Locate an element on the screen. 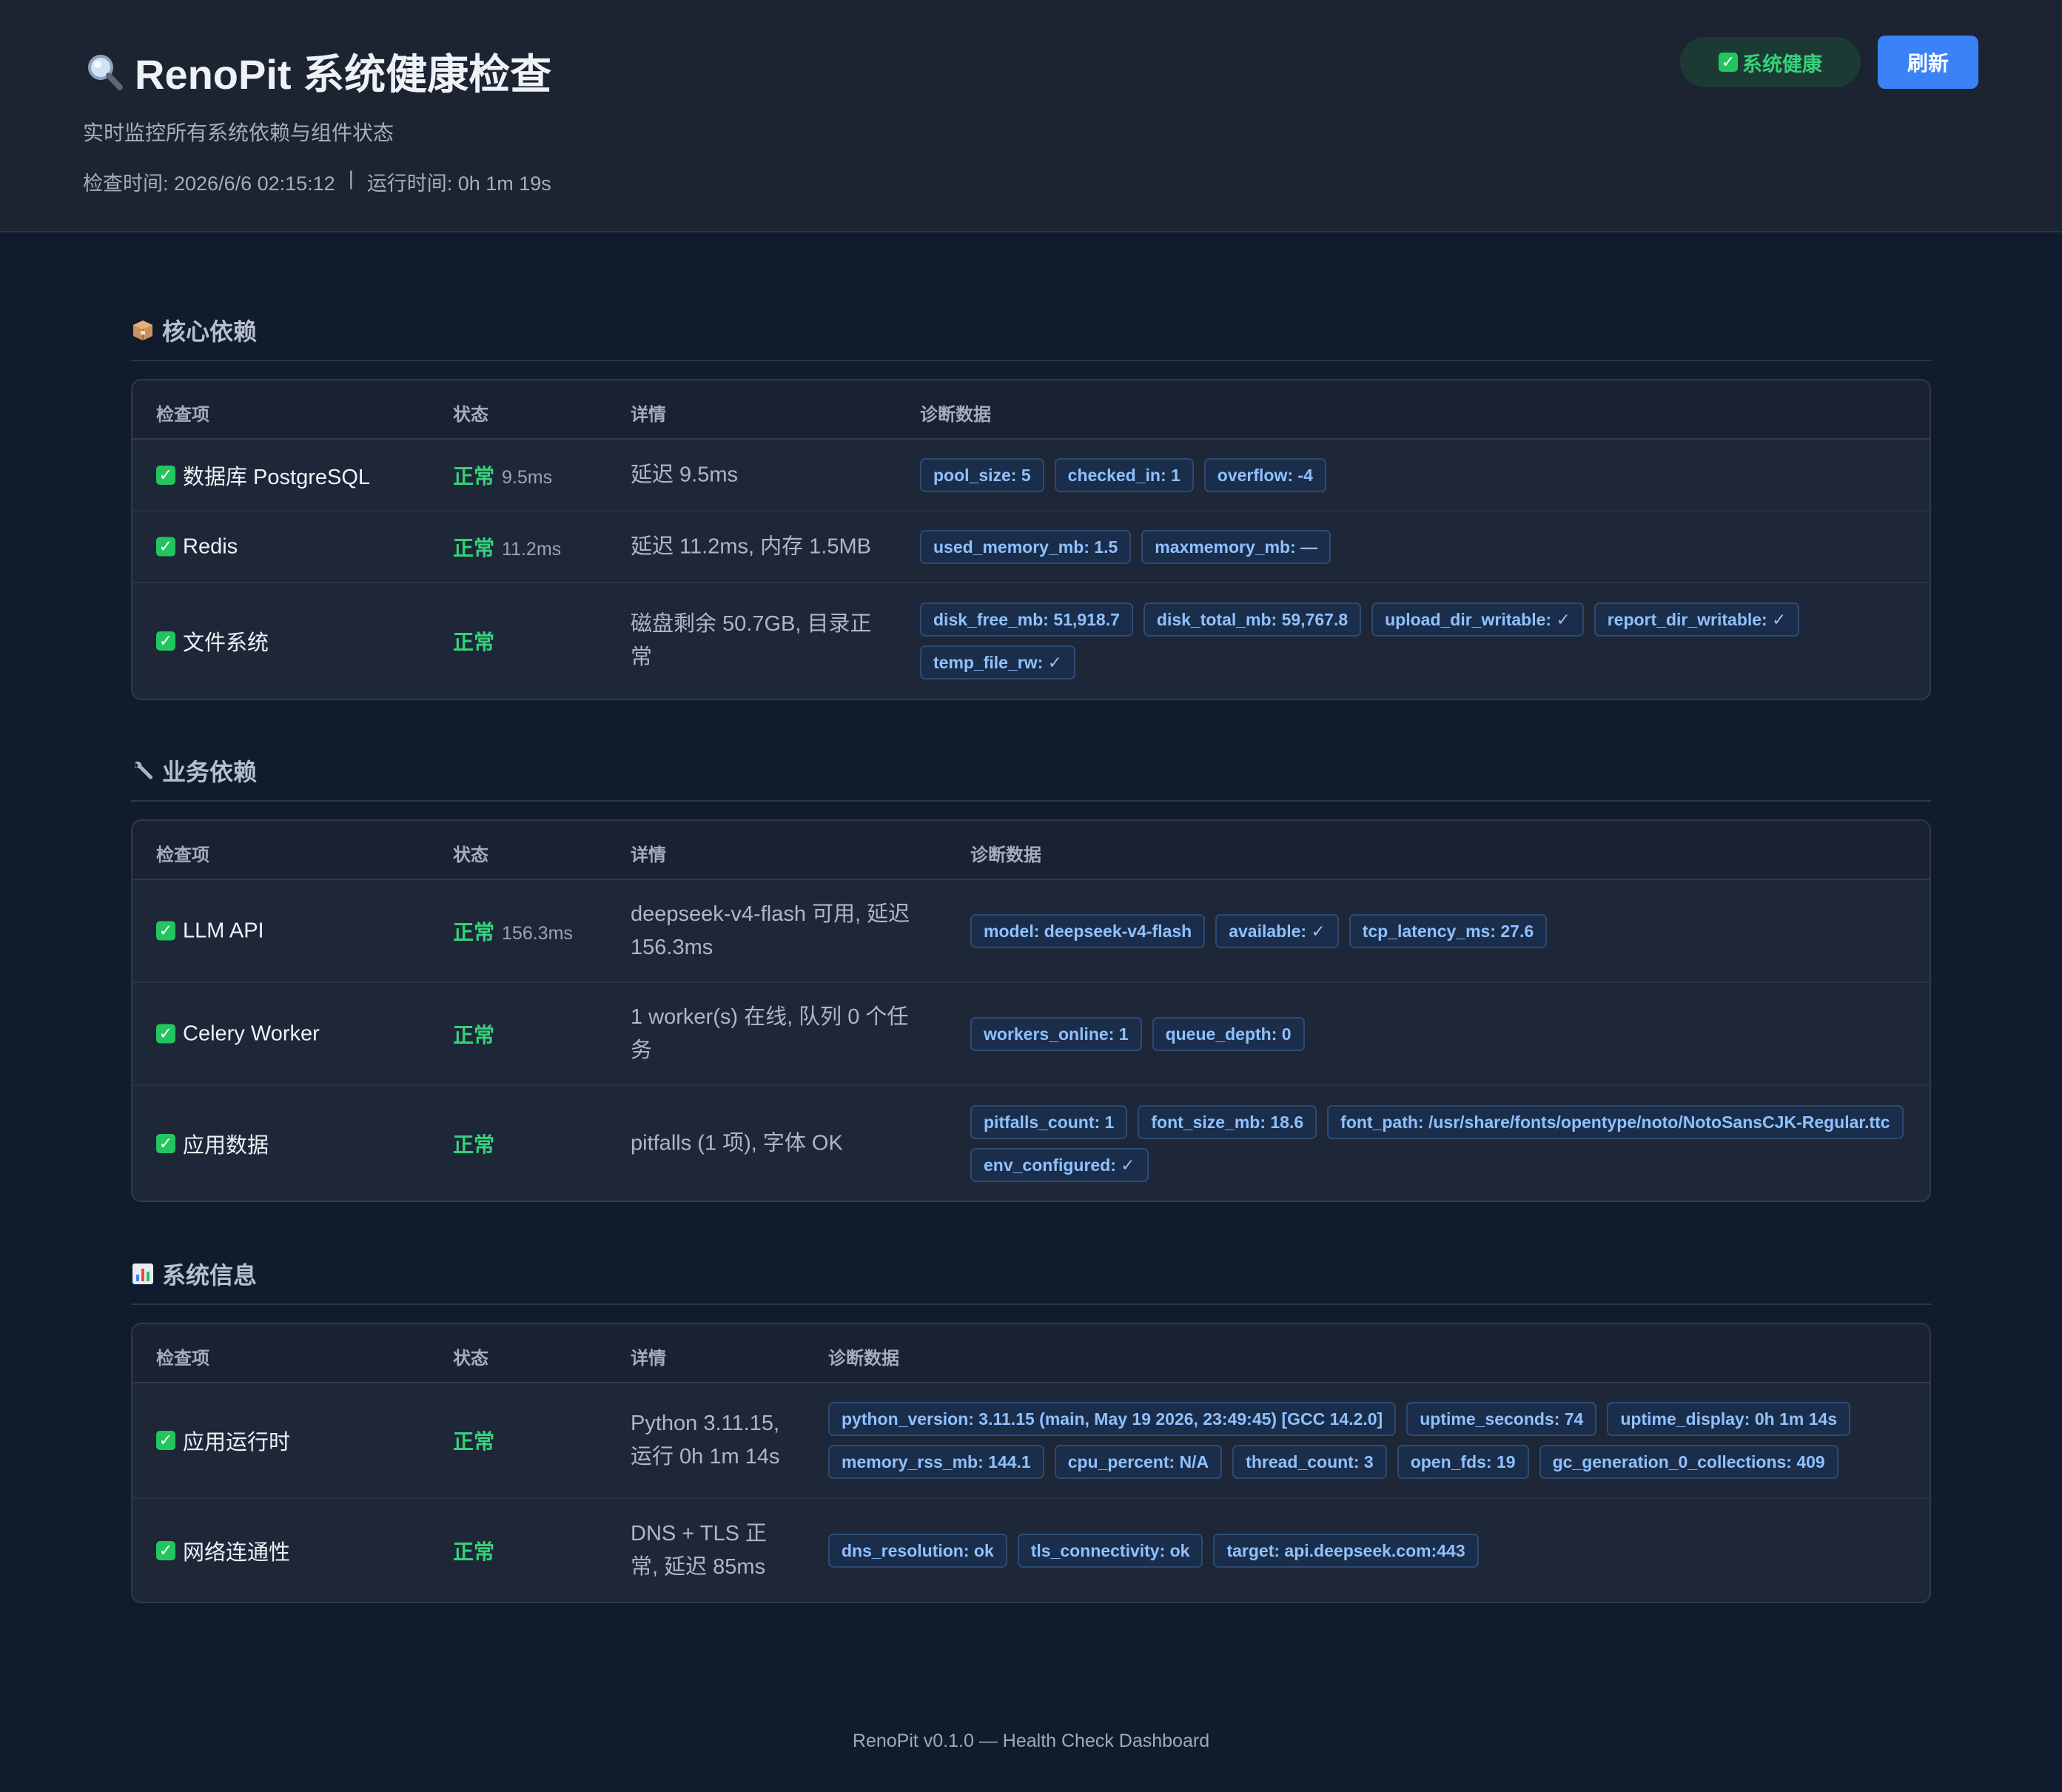 This screenshot has height=1792, width=2062. row-name-text: 文件系统 is located at coordinates (226, 643).